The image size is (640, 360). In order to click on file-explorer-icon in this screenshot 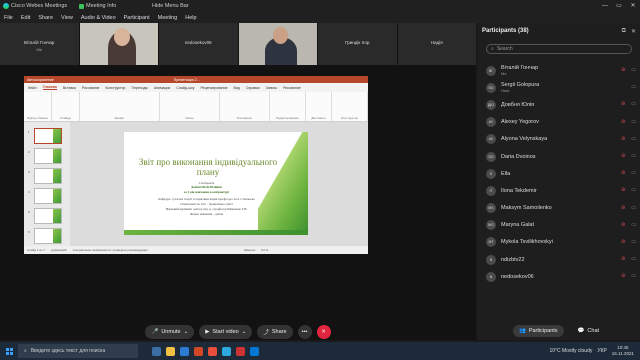, I will do `click(170, 351)`.